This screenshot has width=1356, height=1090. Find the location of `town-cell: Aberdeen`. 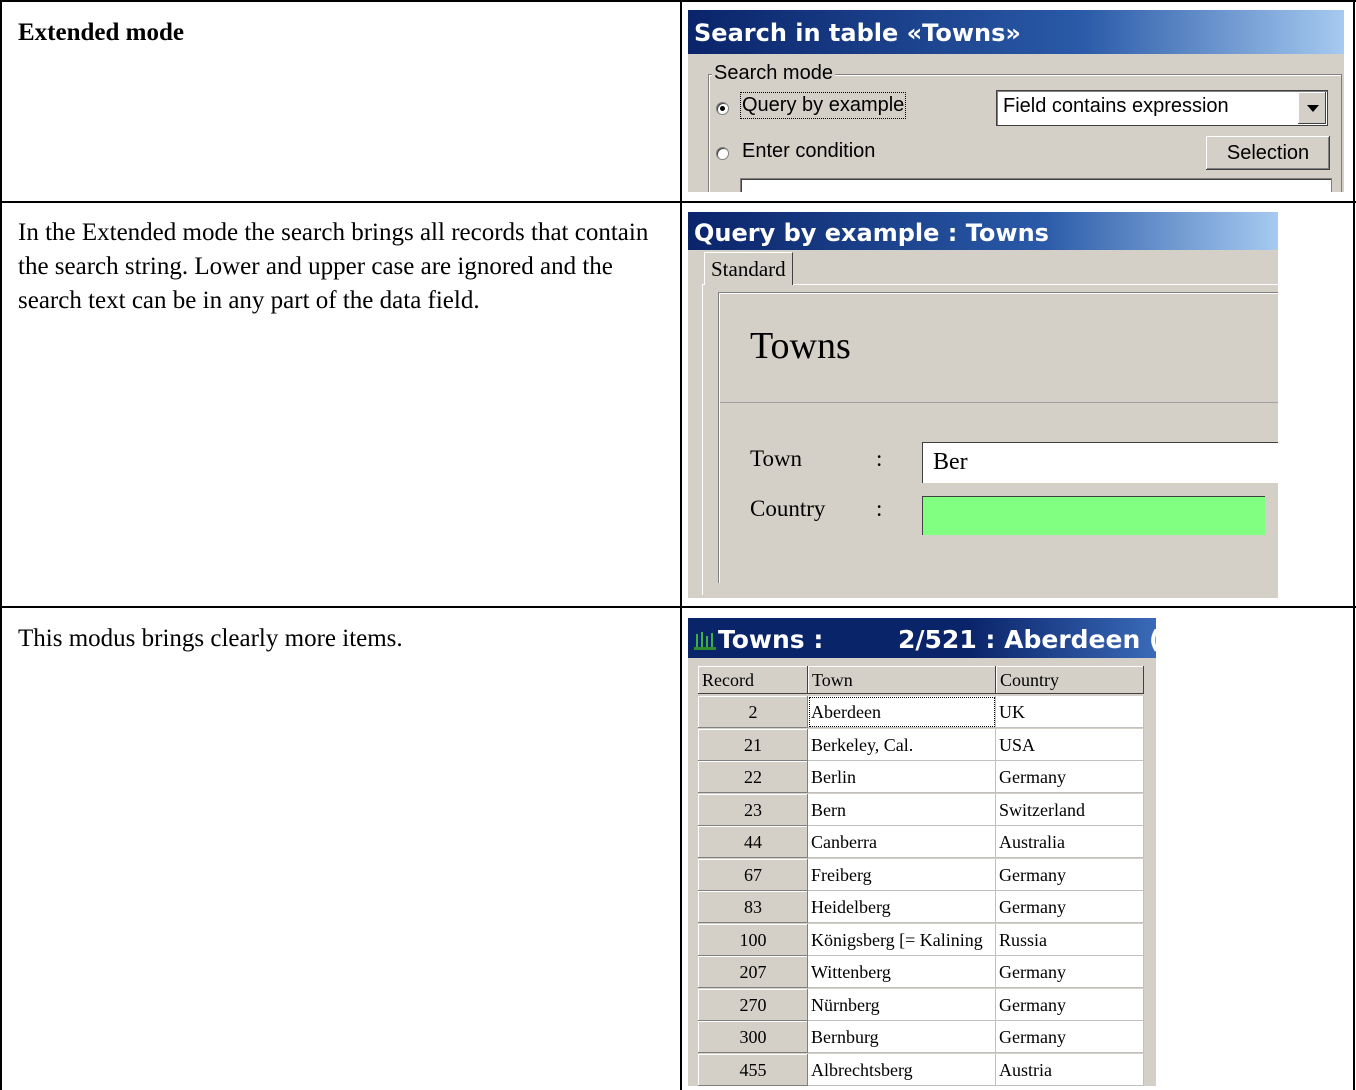

town-cell: Aberdeen is located at coordinates (902, 712).